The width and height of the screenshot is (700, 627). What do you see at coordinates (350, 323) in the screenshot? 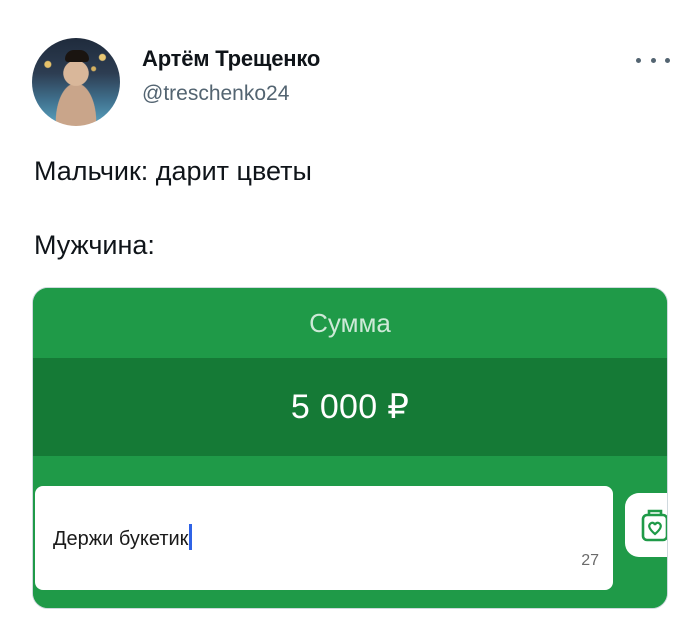
I see `sum-label: Сумма` at bounding box center [350, 323].